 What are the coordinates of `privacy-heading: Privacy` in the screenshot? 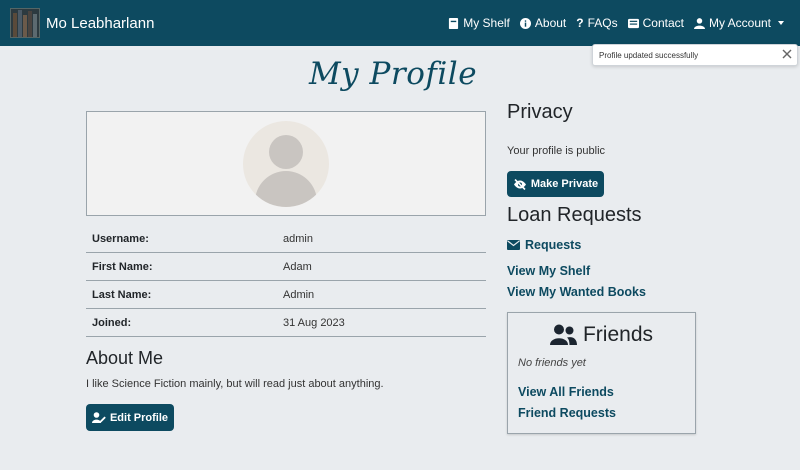 It's located at (540, 112).